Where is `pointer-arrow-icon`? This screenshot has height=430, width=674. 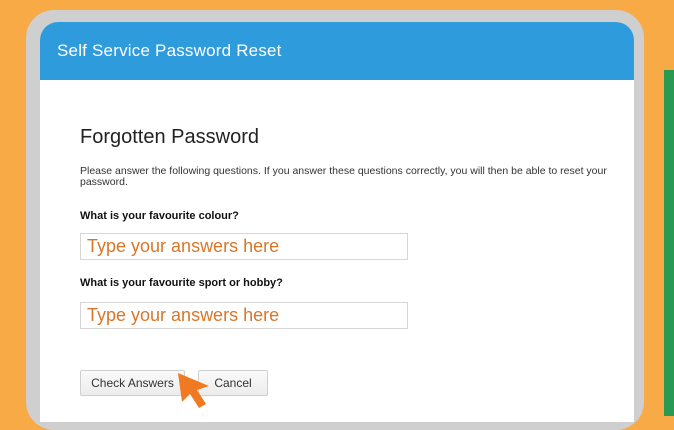
pointer-arrow-icon is located at coordinates (193, 390).